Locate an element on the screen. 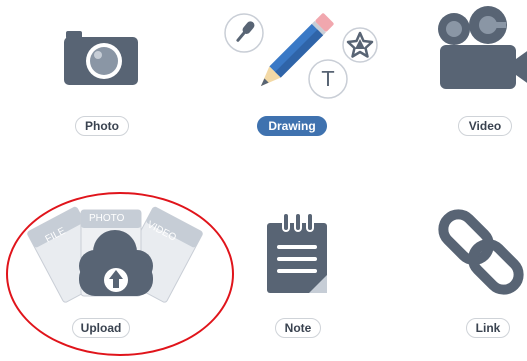 The image size is (527, 361). drawing-option: T Drawing is located at coordinates (300, 72).